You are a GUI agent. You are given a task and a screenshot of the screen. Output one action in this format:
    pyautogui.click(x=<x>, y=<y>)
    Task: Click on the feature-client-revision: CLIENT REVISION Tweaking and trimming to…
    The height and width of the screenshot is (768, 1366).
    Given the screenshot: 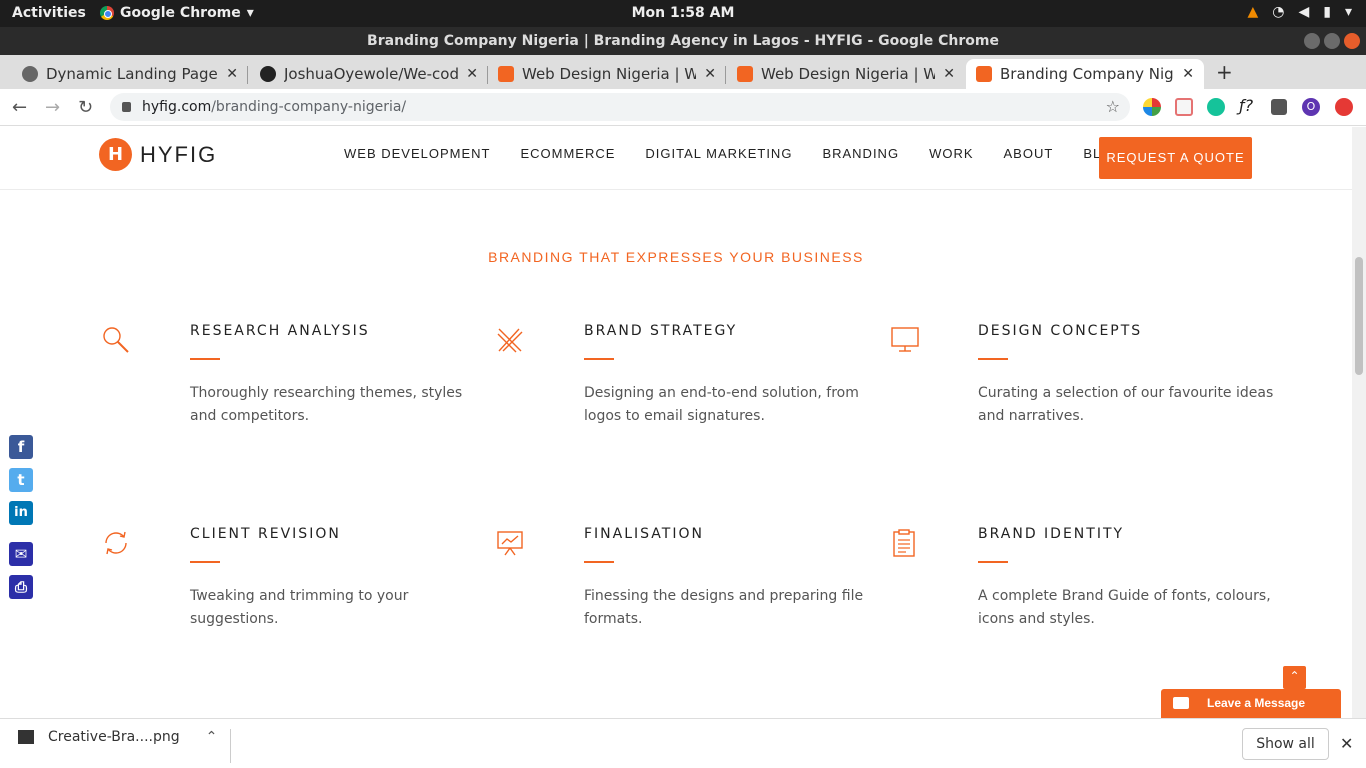 What is the action you would take?
    pyautogui.click(x=297, y=578)
    